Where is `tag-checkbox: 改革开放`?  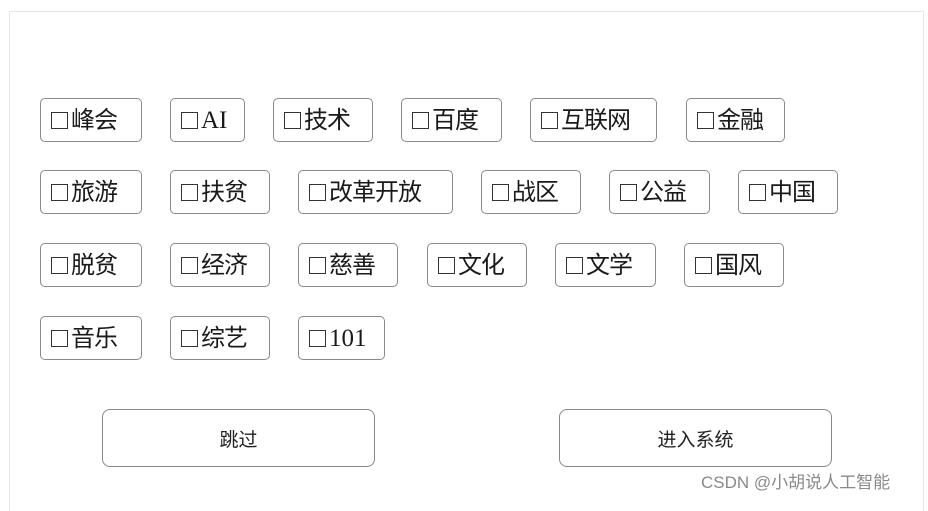
tag-checkbox: 改革开放 is located at coordinates (375, 192).